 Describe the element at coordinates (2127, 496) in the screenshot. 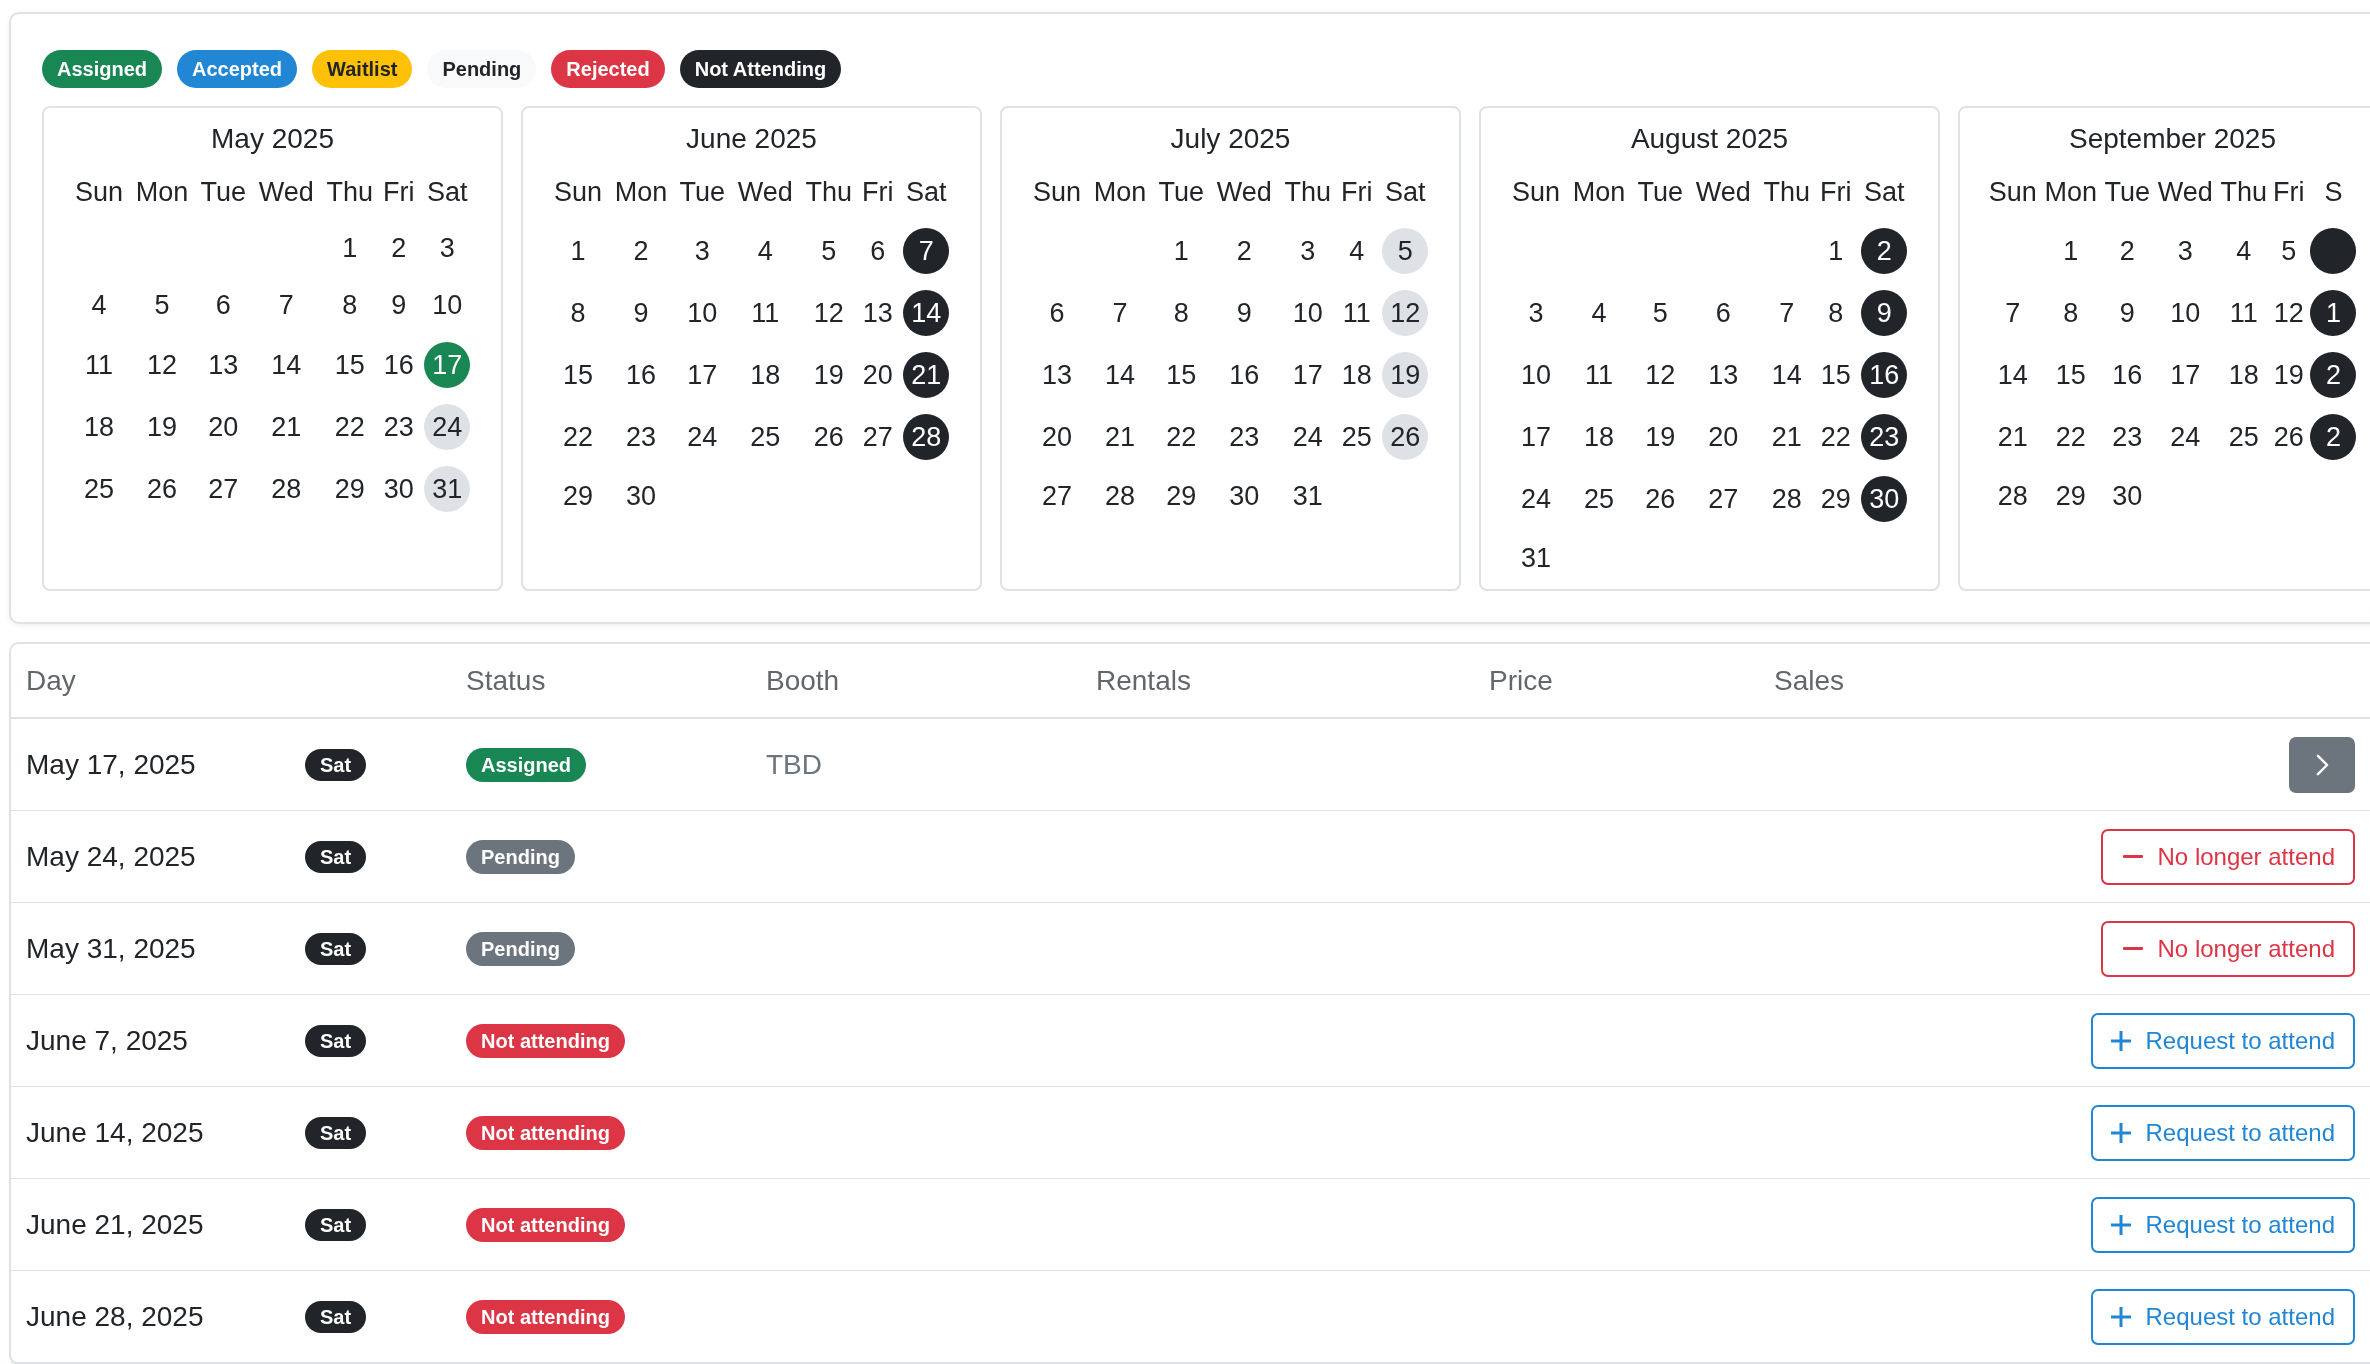

I see `calendar-date: 30` at that location.